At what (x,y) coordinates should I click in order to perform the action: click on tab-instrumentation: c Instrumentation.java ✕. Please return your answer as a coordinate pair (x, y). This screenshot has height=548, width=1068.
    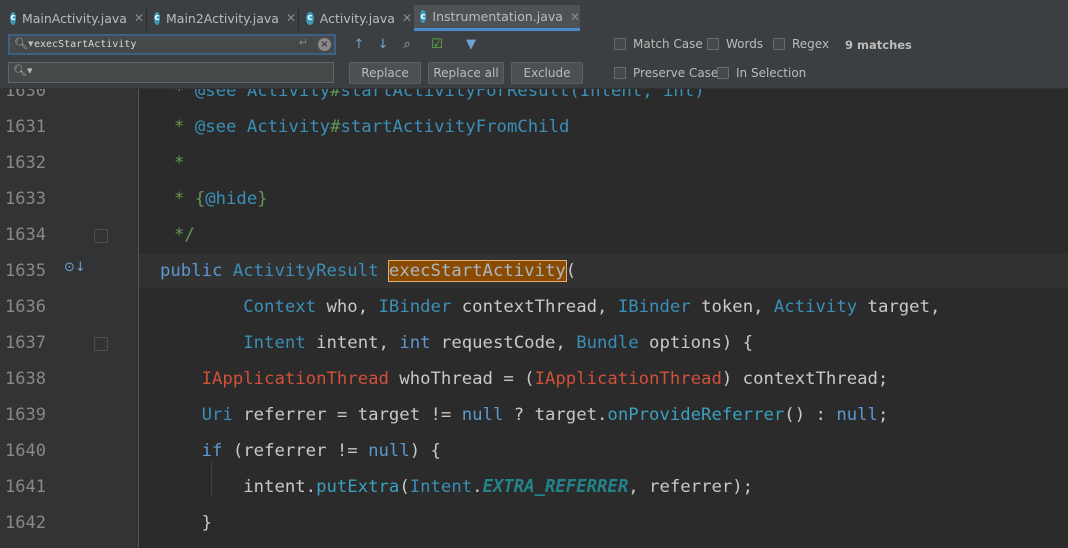
    Looking at the image, I should click on (497, 18).